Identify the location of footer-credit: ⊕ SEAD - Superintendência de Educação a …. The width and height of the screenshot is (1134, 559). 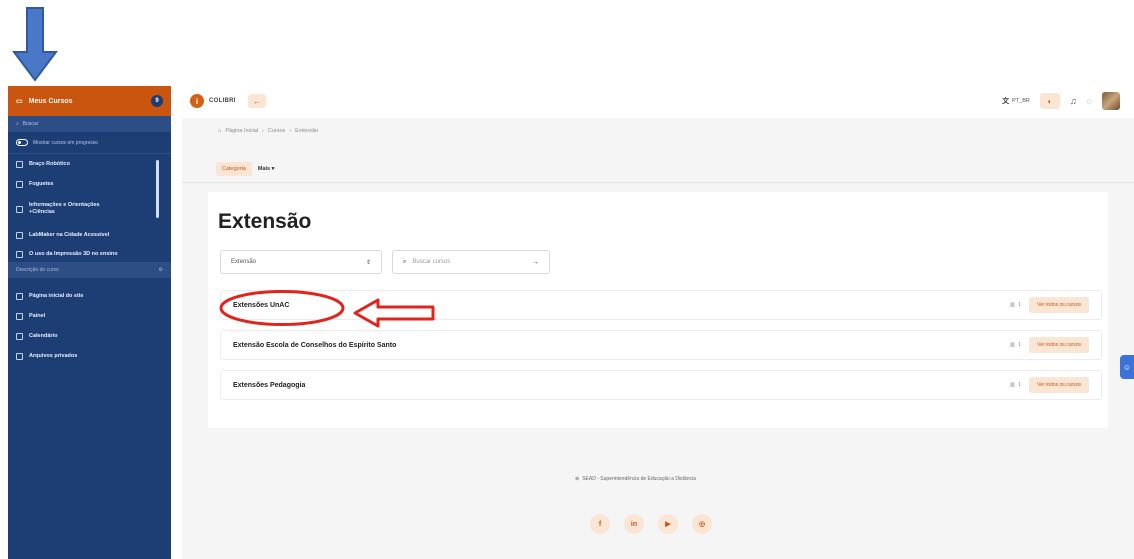
(635, 479).